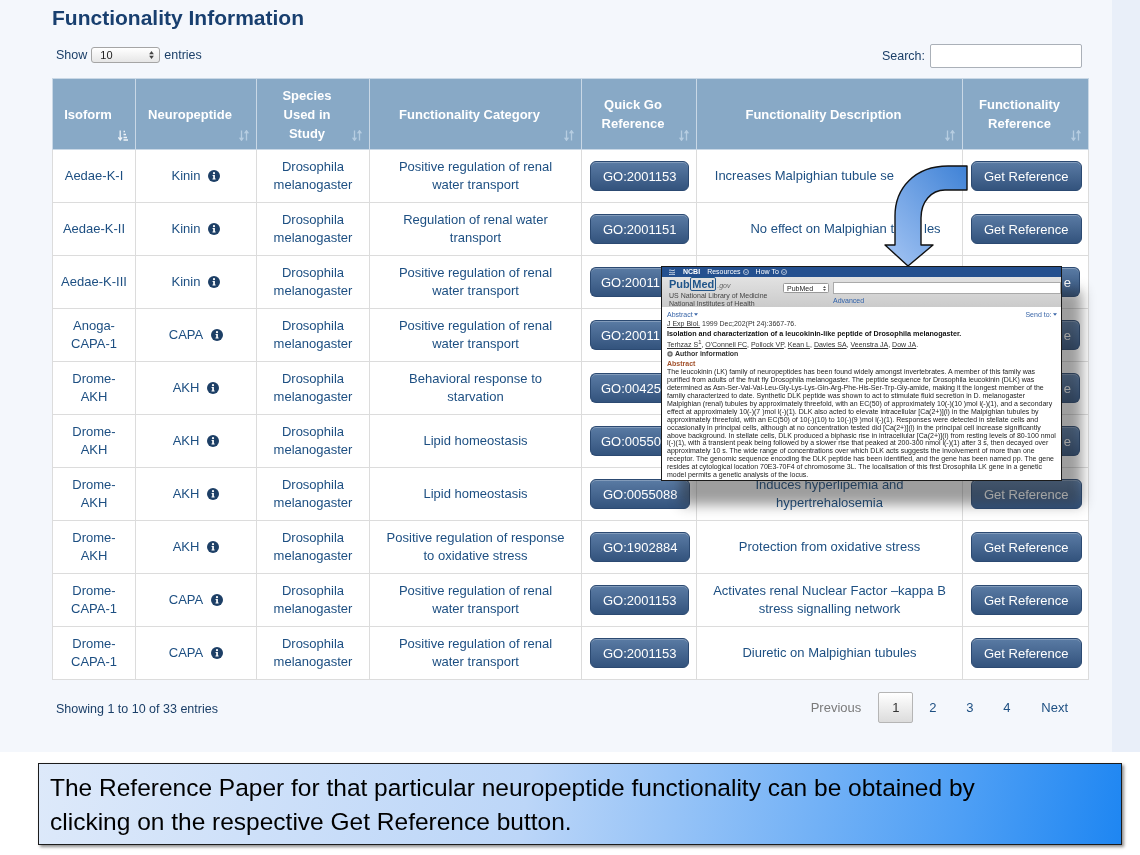  What do you see at coordinates (626, 388) in the screenshot?
I see `go-term-button: GO:00425` at bounding box center [626, 388].